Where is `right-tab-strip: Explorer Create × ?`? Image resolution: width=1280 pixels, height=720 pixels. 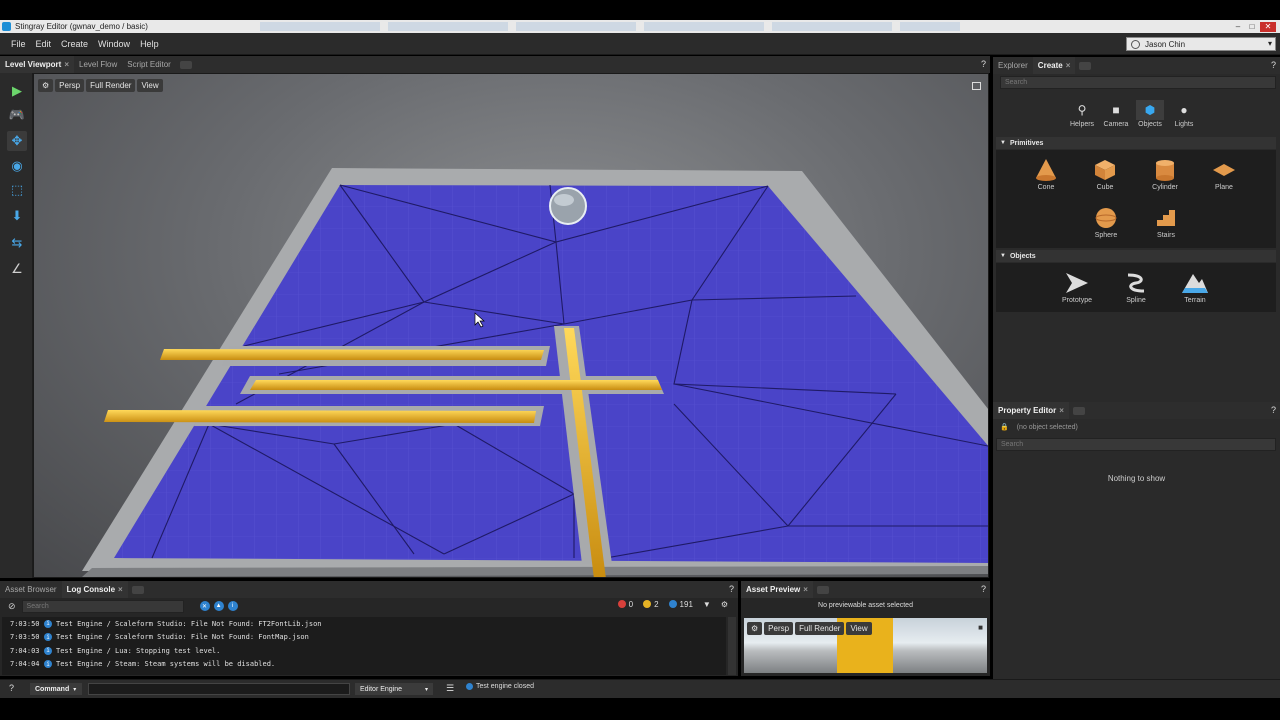
right-tab-strip: Explorer Create × ? is located at coordinates (1136, 65).